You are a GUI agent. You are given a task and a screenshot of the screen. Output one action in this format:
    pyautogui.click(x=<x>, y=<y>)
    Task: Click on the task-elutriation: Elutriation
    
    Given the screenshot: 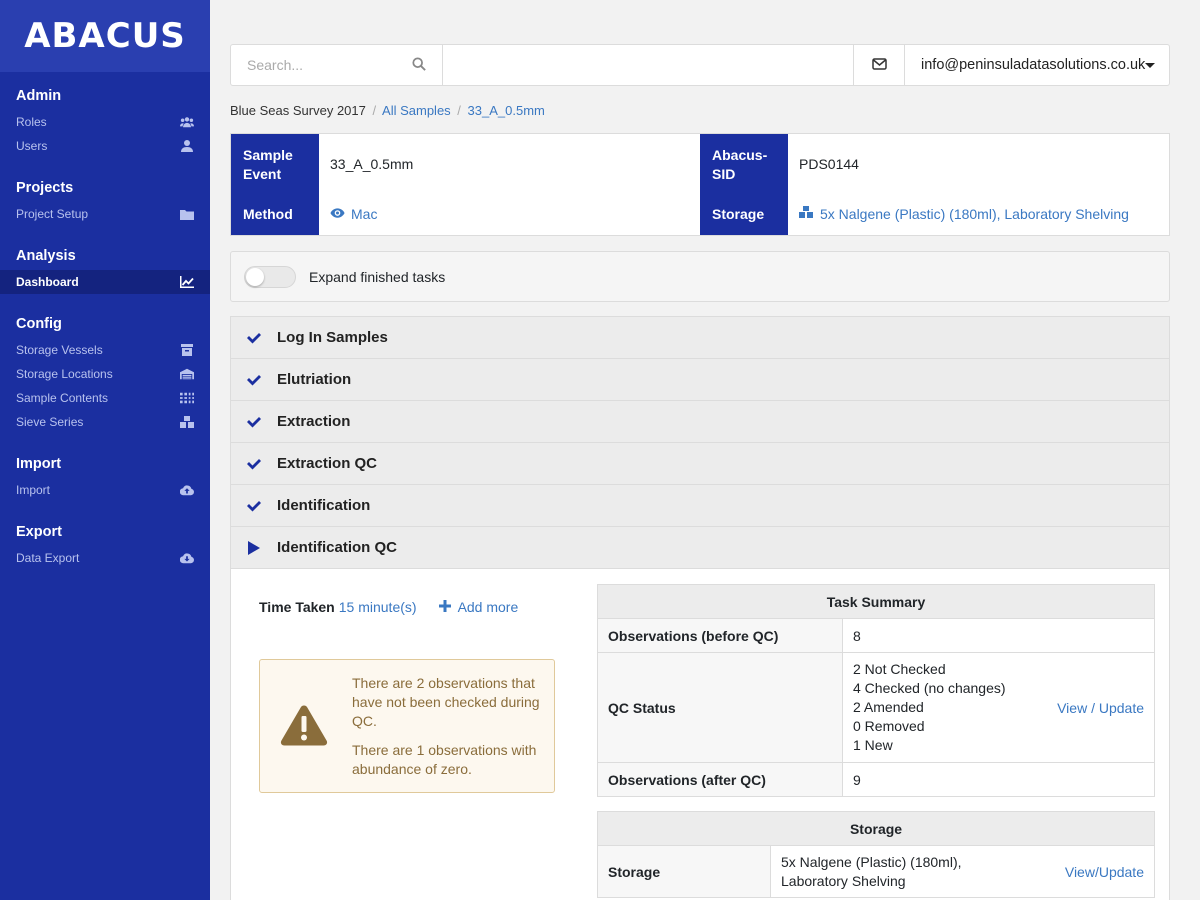 What is the action you would take?
    pyautogui.click(x=700, y=380)
    